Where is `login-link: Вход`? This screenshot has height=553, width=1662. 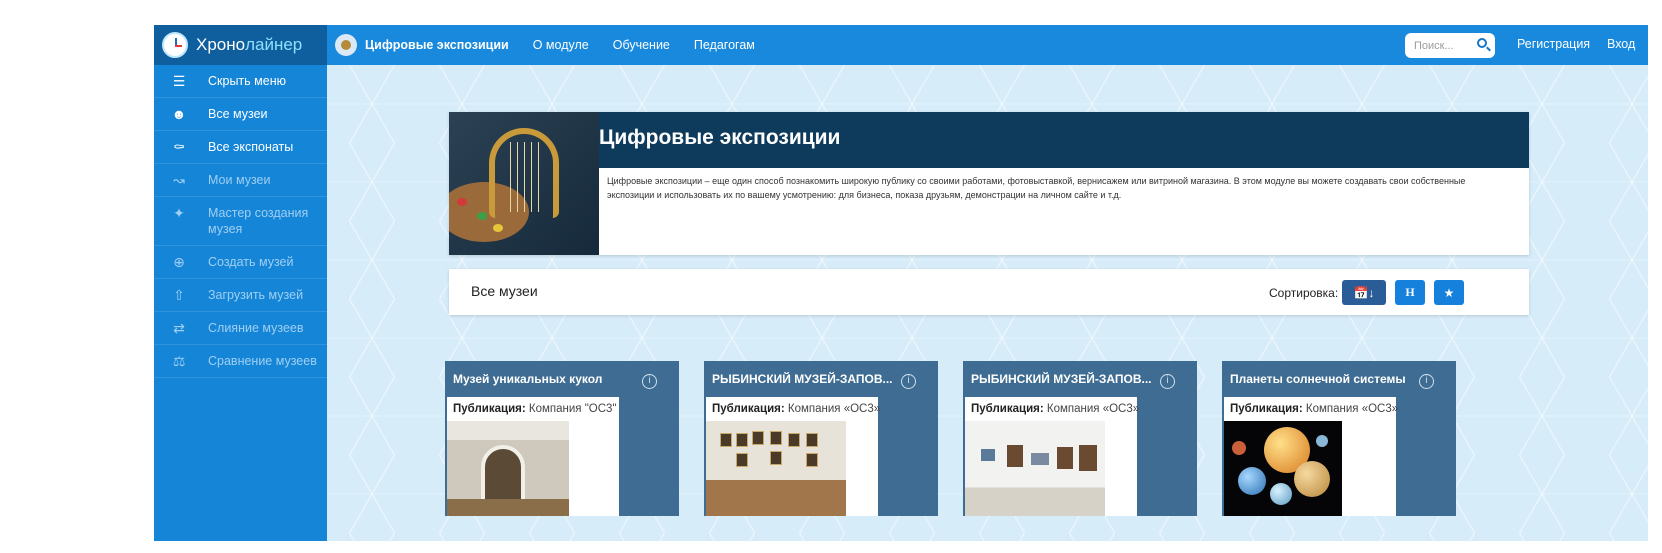
login-link: Вход is located at coordinates (1621, 44).